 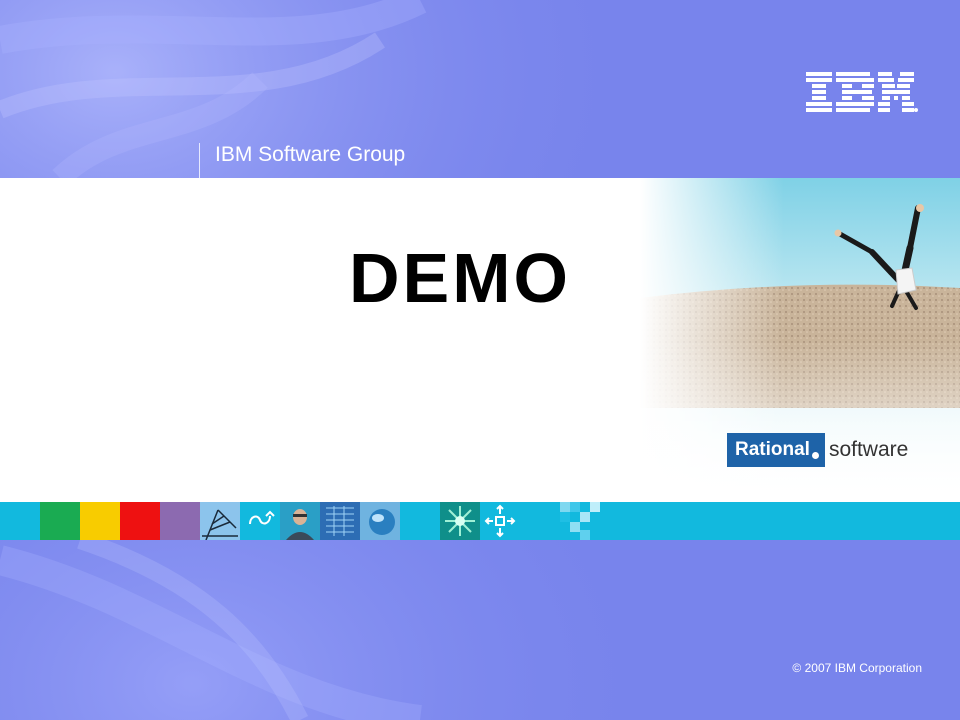 I want to click on rational-software-badge: Rational software, so click(x=817, y=450).